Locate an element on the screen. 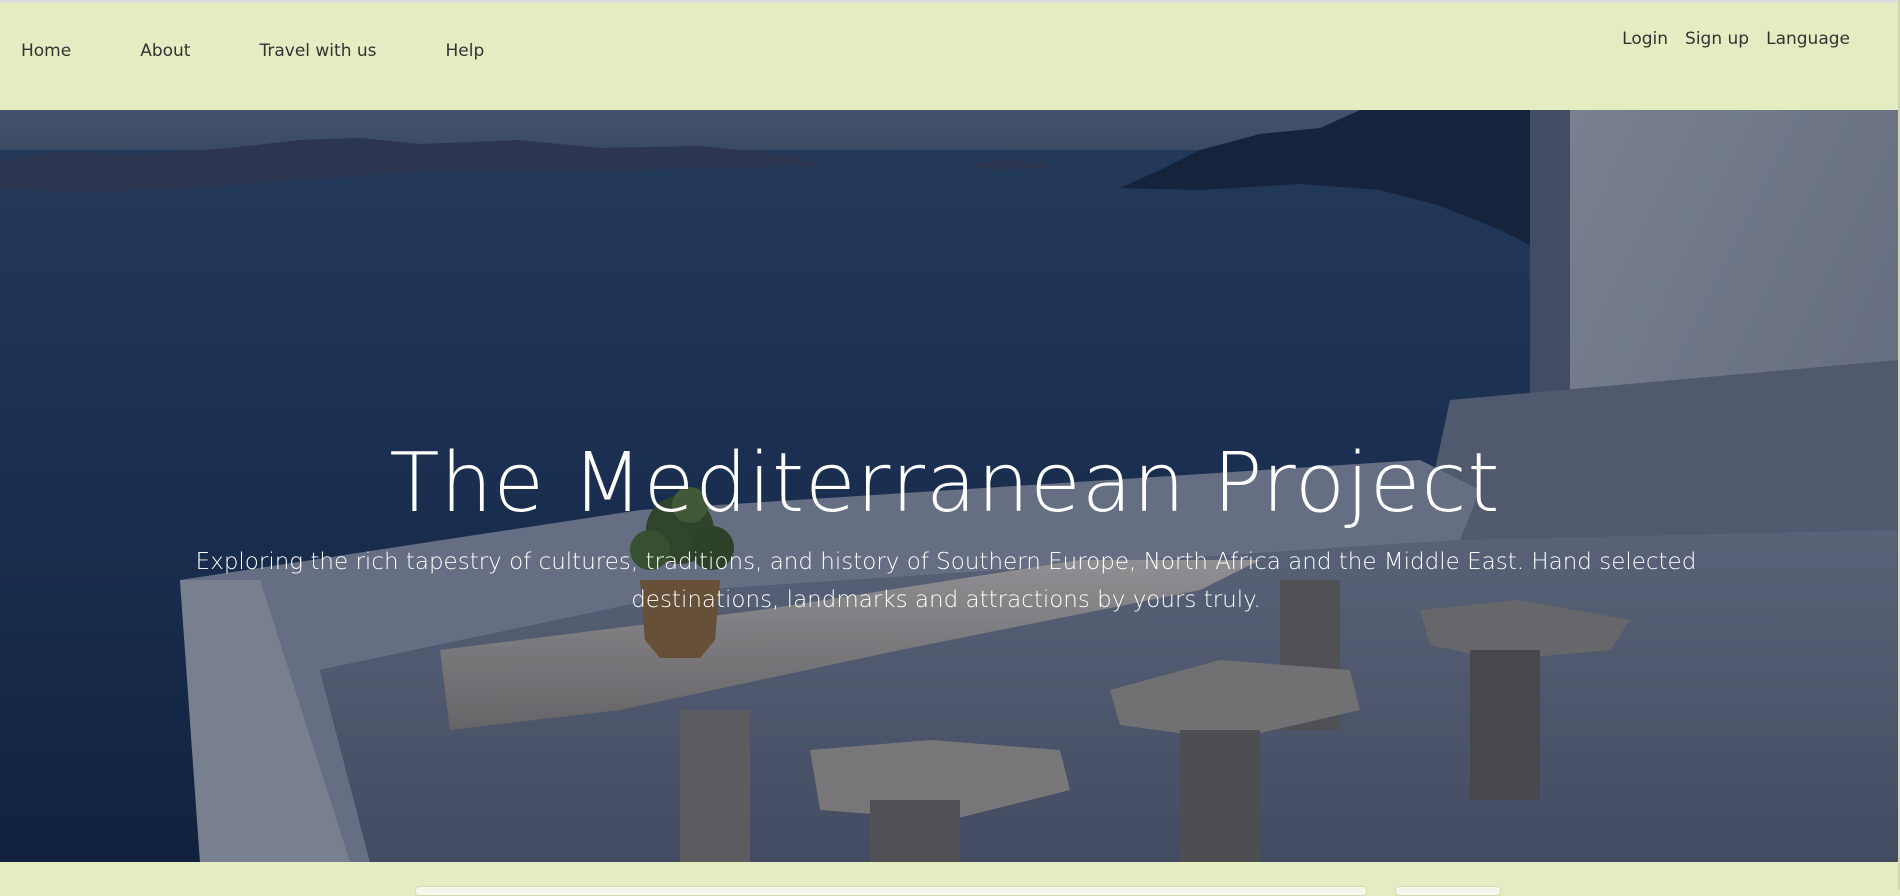 The height and width of the screenshot is (896, 1900). primary-nav: Home About Travel with us Help is located at coordinates (252, 51).